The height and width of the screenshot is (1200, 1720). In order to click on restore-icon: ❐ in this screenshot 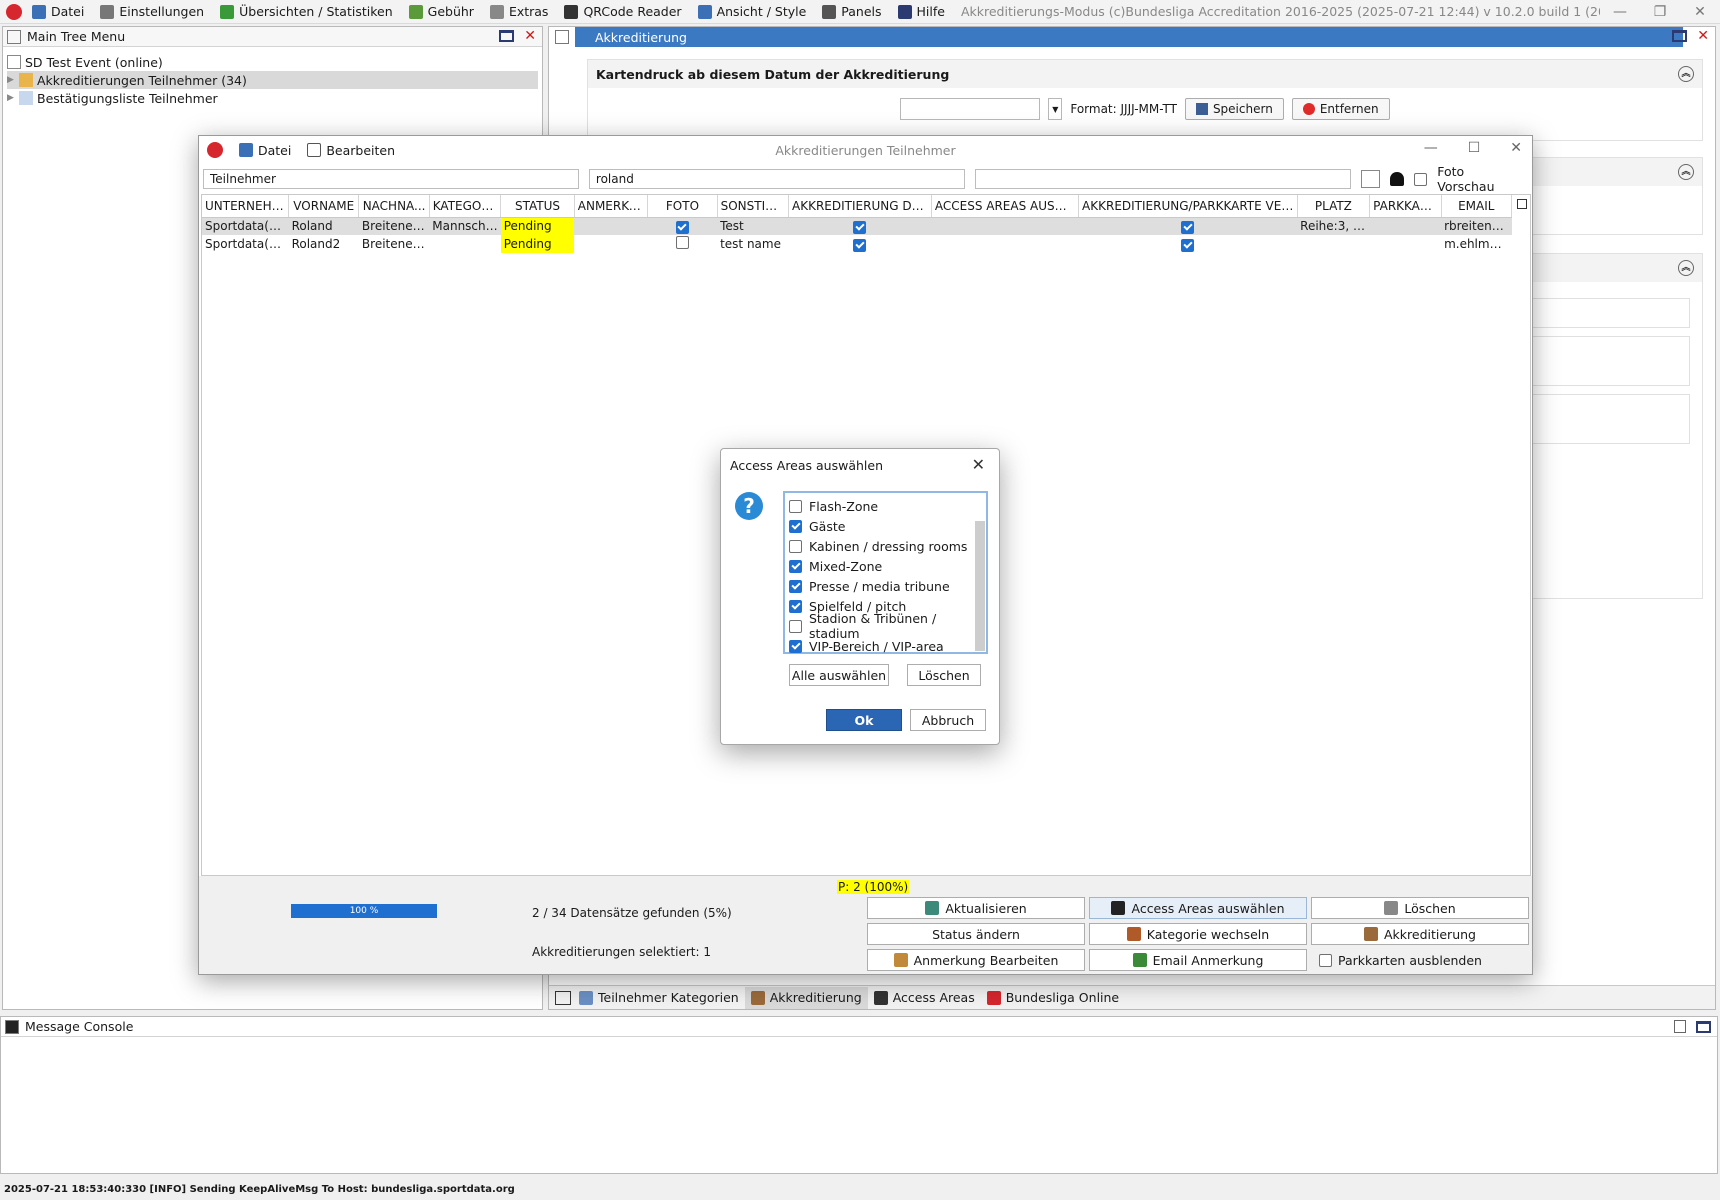, I will do `click(1660, 12)`.